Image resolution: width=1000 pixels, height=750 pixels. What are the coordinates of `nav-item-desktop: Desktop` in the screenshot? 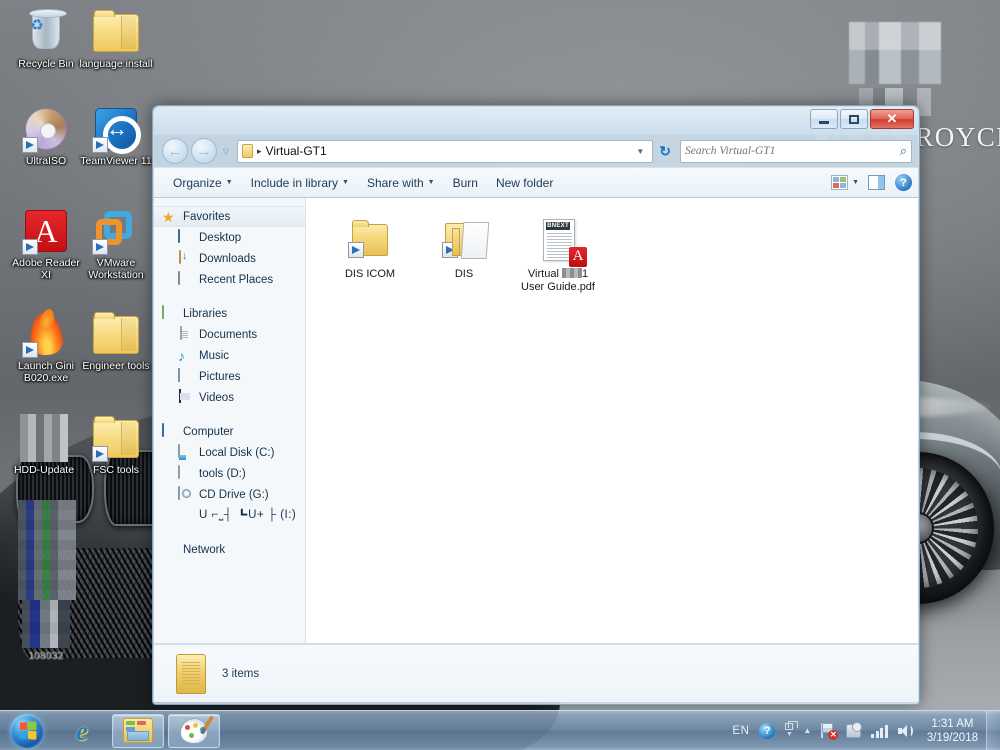 It's located at (229, 237).